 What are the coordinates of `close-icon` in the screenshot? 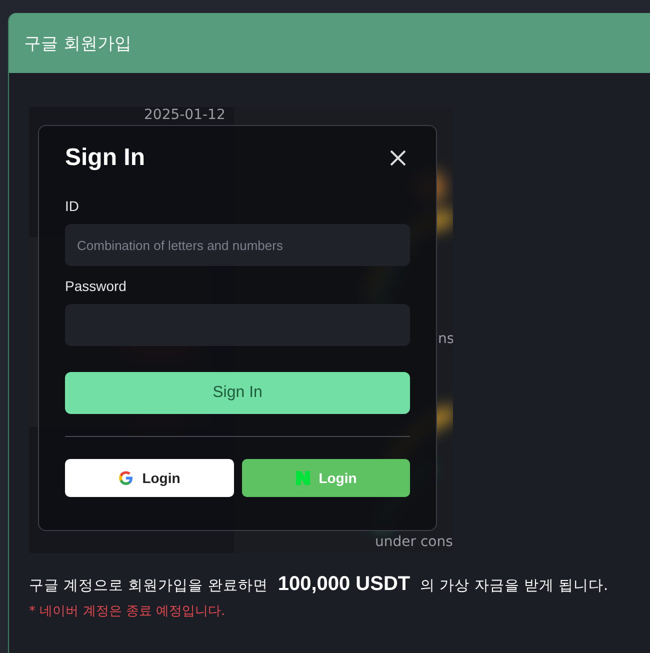 It's located at (398, 158).